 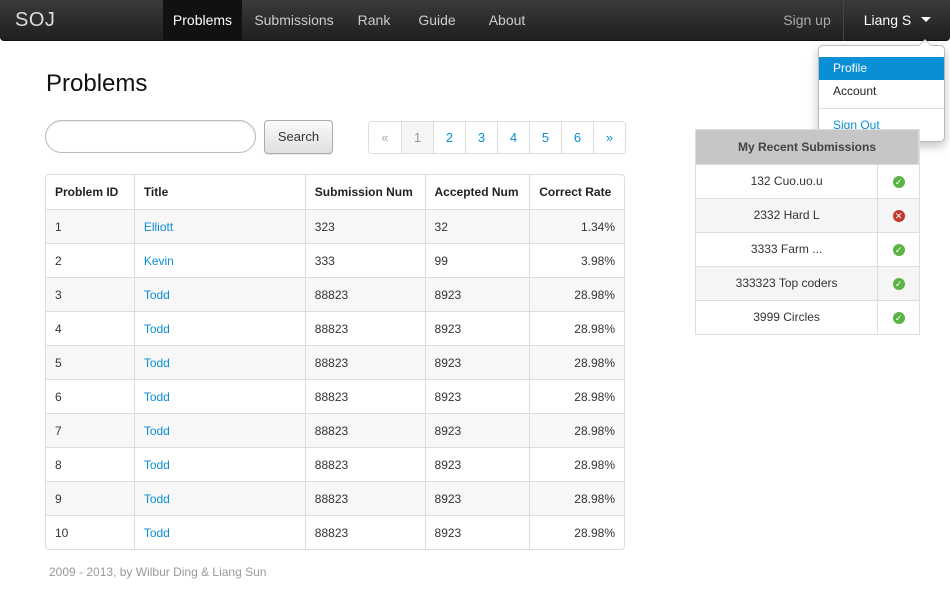 What do you see at coordinates (335, 464) in the screenshot?
I see `table-row: 8 Todd 88823 8923 28.98%` at bounding box center [335, 464].